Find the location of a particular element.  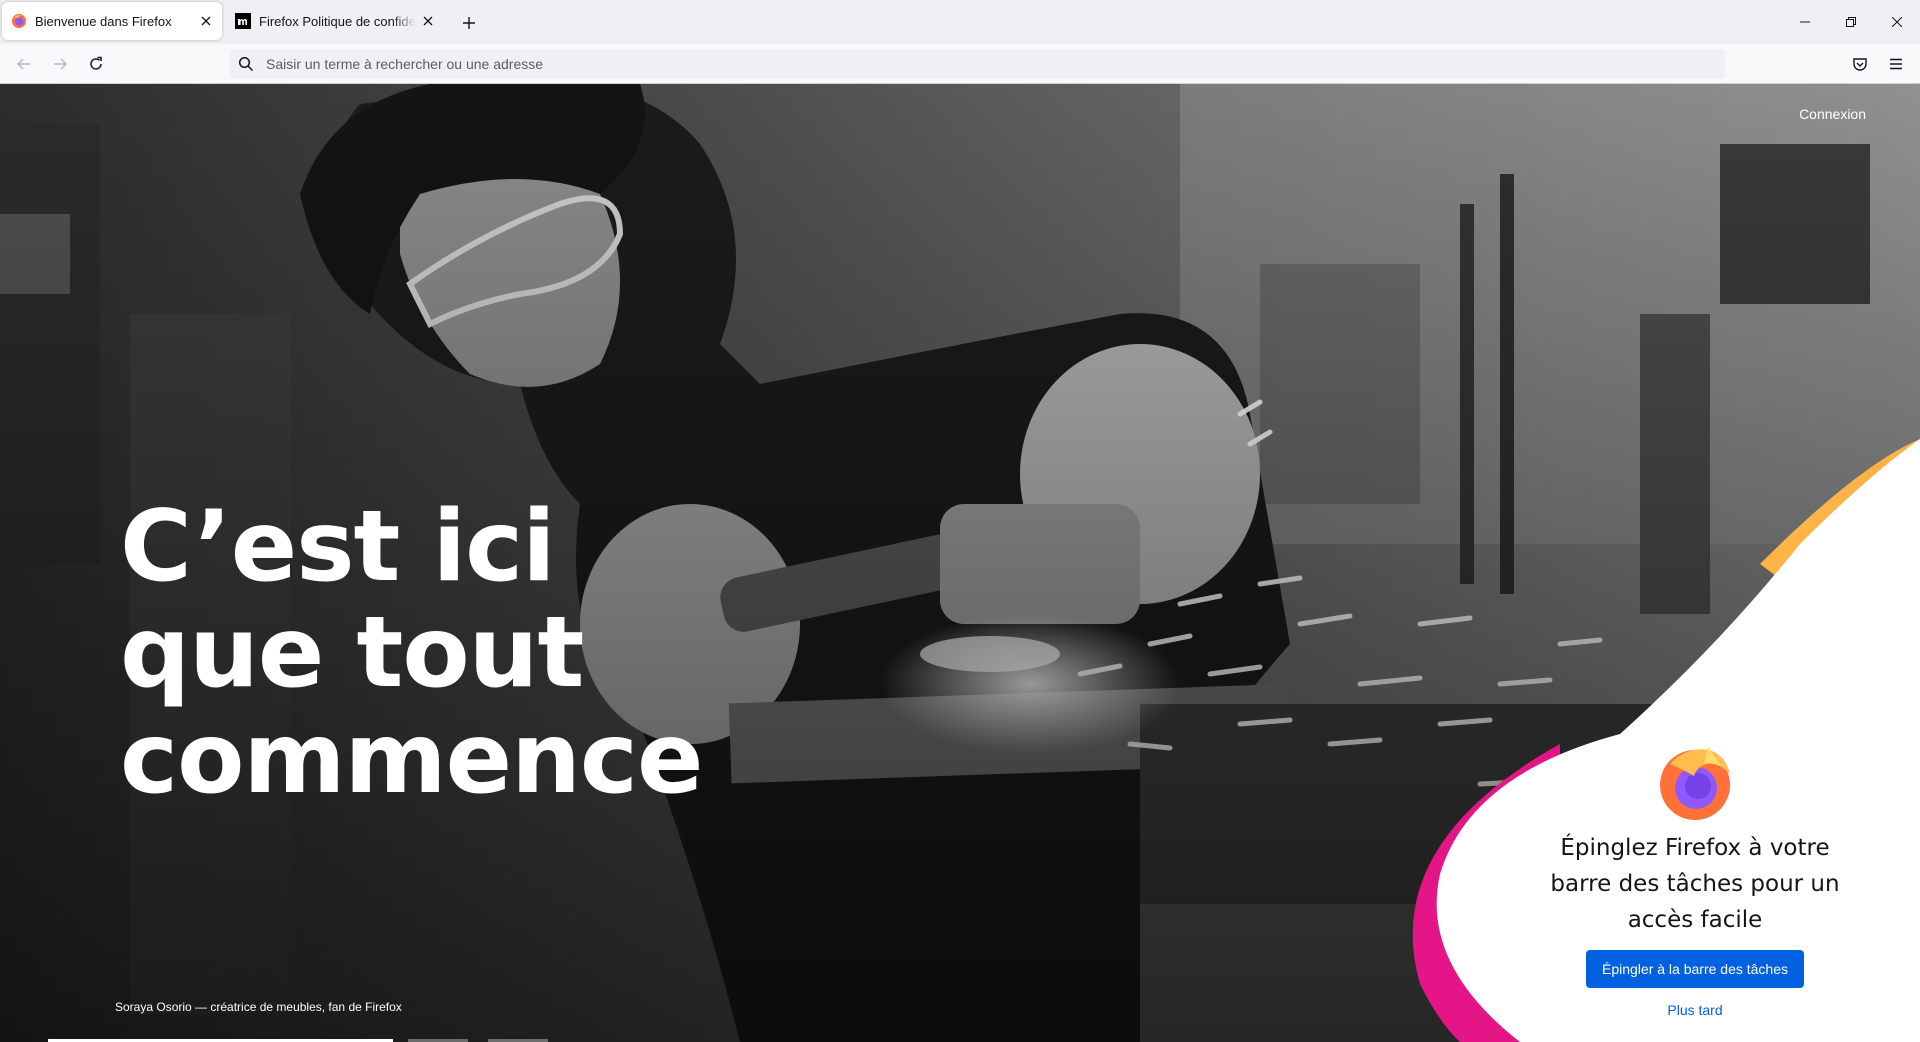

menu-icon is located at coordinates (1896, 64).